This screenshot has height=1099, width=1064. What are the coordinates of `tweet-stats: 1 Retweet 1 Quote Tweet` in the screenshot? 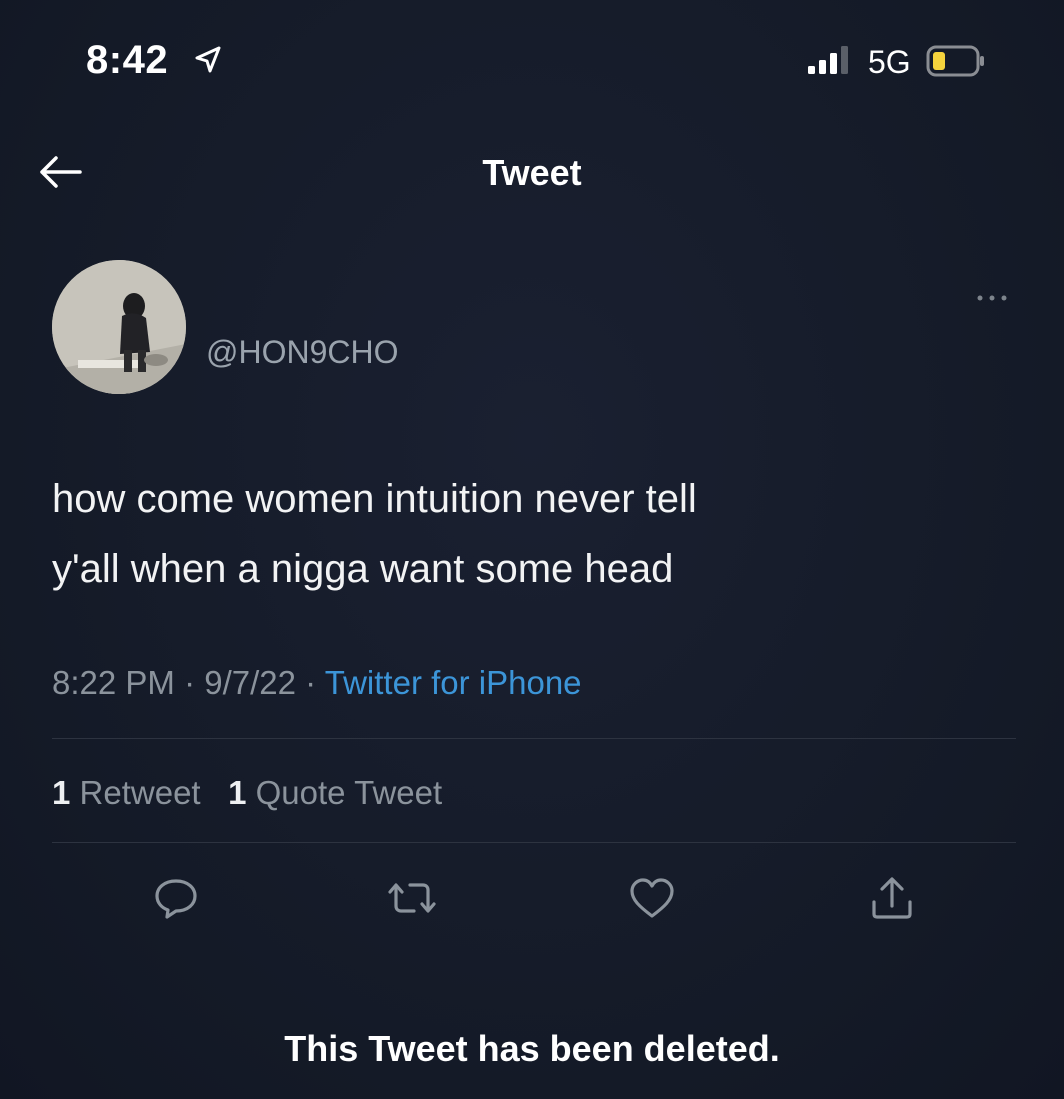 It's located at (247, 793).